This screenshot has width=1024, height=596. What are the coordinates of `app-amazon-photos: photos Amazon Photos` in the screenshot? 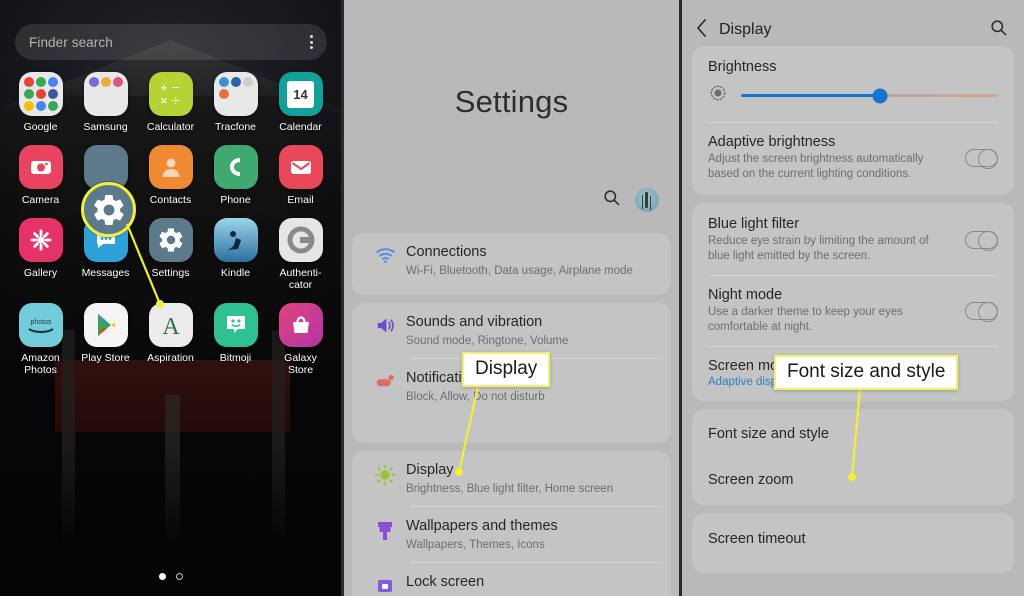 It's located at (40, 339).